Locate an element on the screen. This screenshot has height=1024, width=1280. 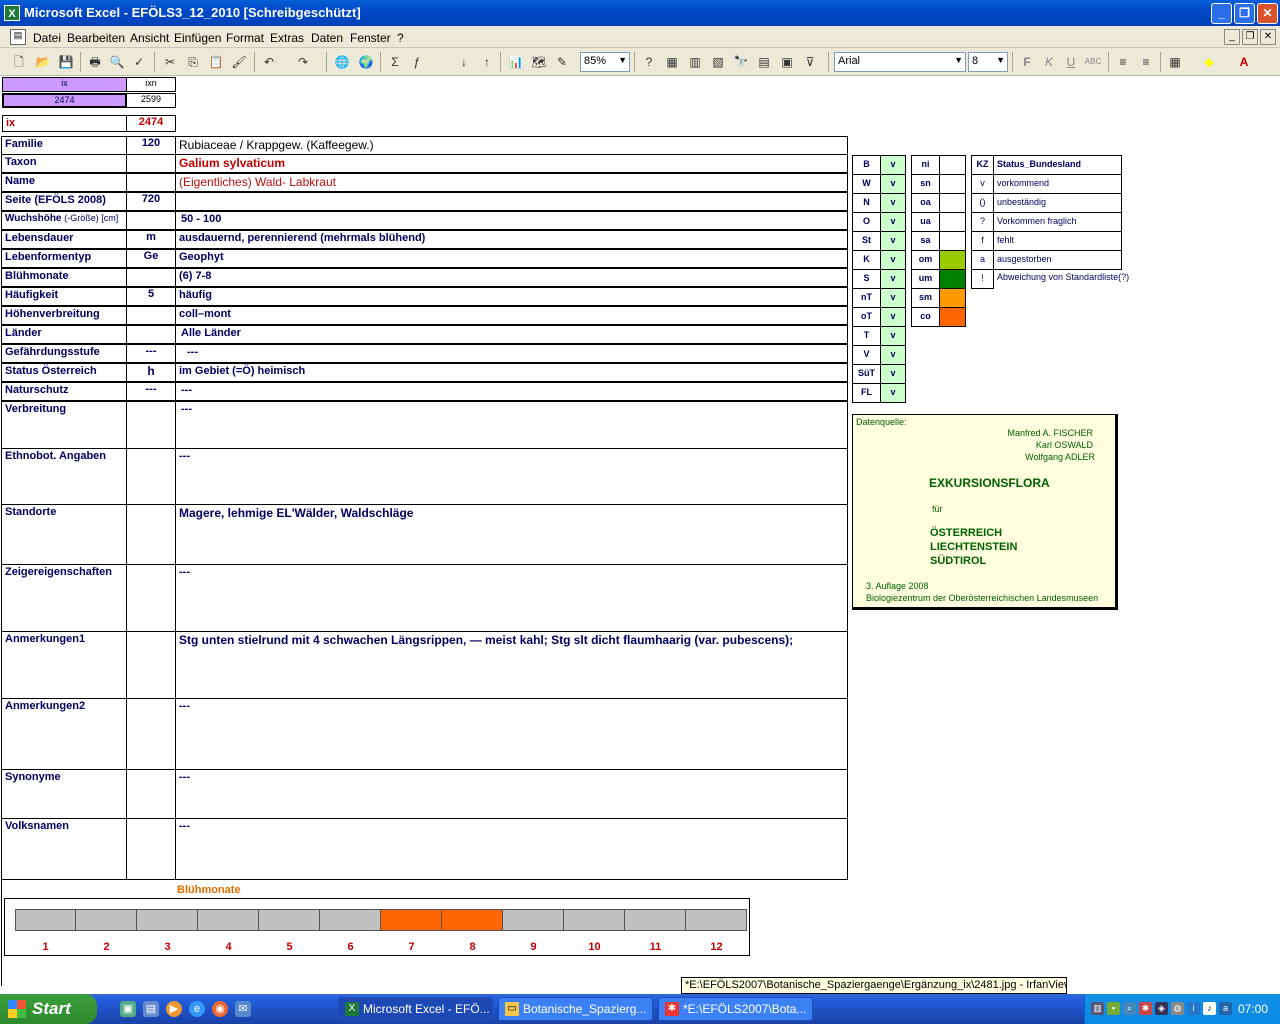
verbreitung-code is located at coordinates (151, 425).